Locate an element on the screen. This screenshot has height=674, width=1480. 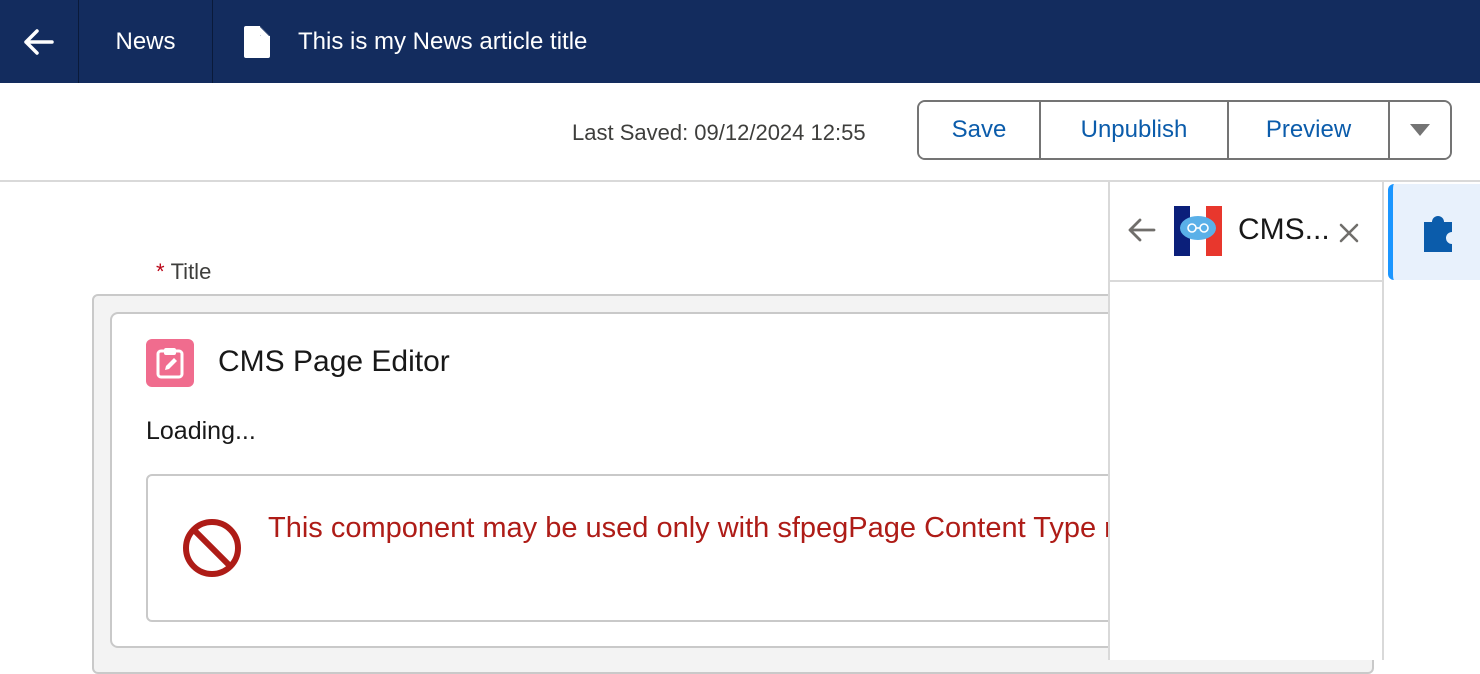
prohibited-icon is located at coordinates (212, 548).